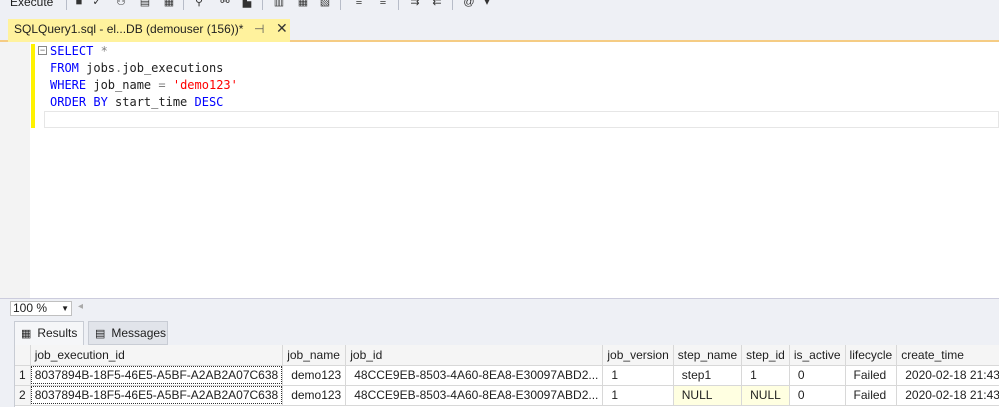 This screenshot has width=999, height=407. What do you see at coordinates (80, 306) in the screenshot?
I see `scroll-left-icon: ◂` at bounding box center [80, 306].